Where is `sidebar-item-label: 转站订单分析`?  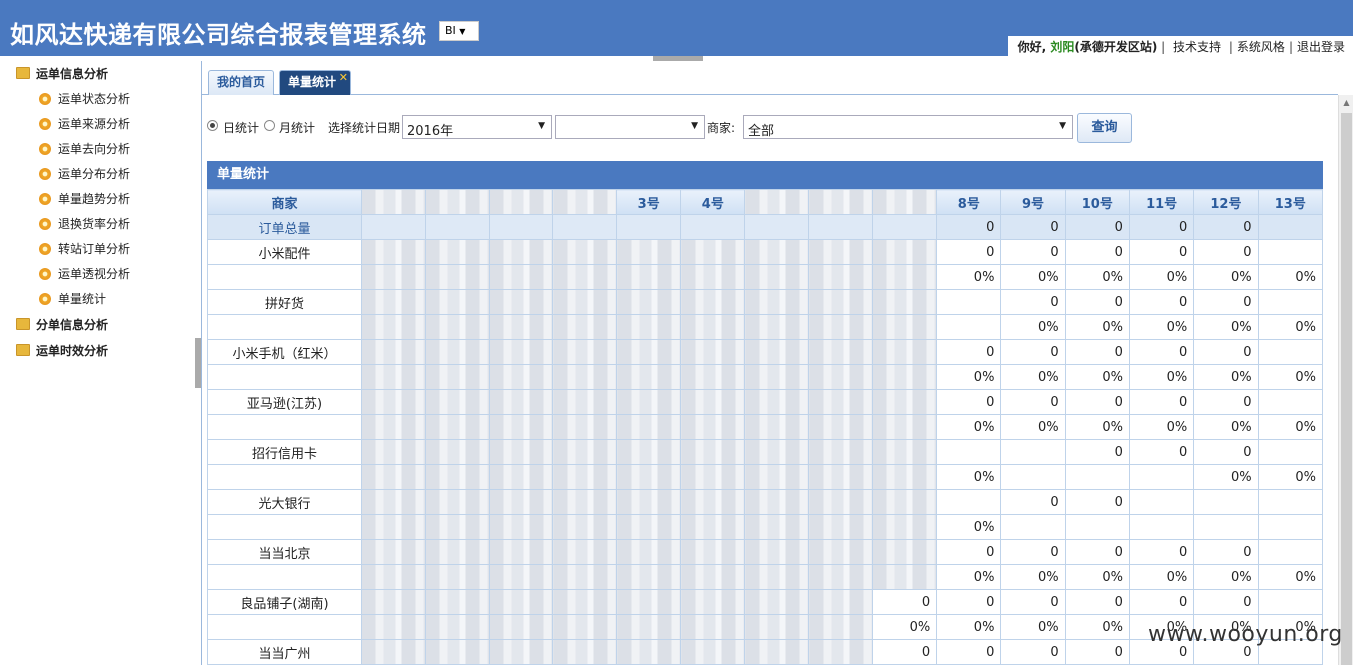 sidebar-item-label: 转站订单分析 is located at coordinates (94, 249).